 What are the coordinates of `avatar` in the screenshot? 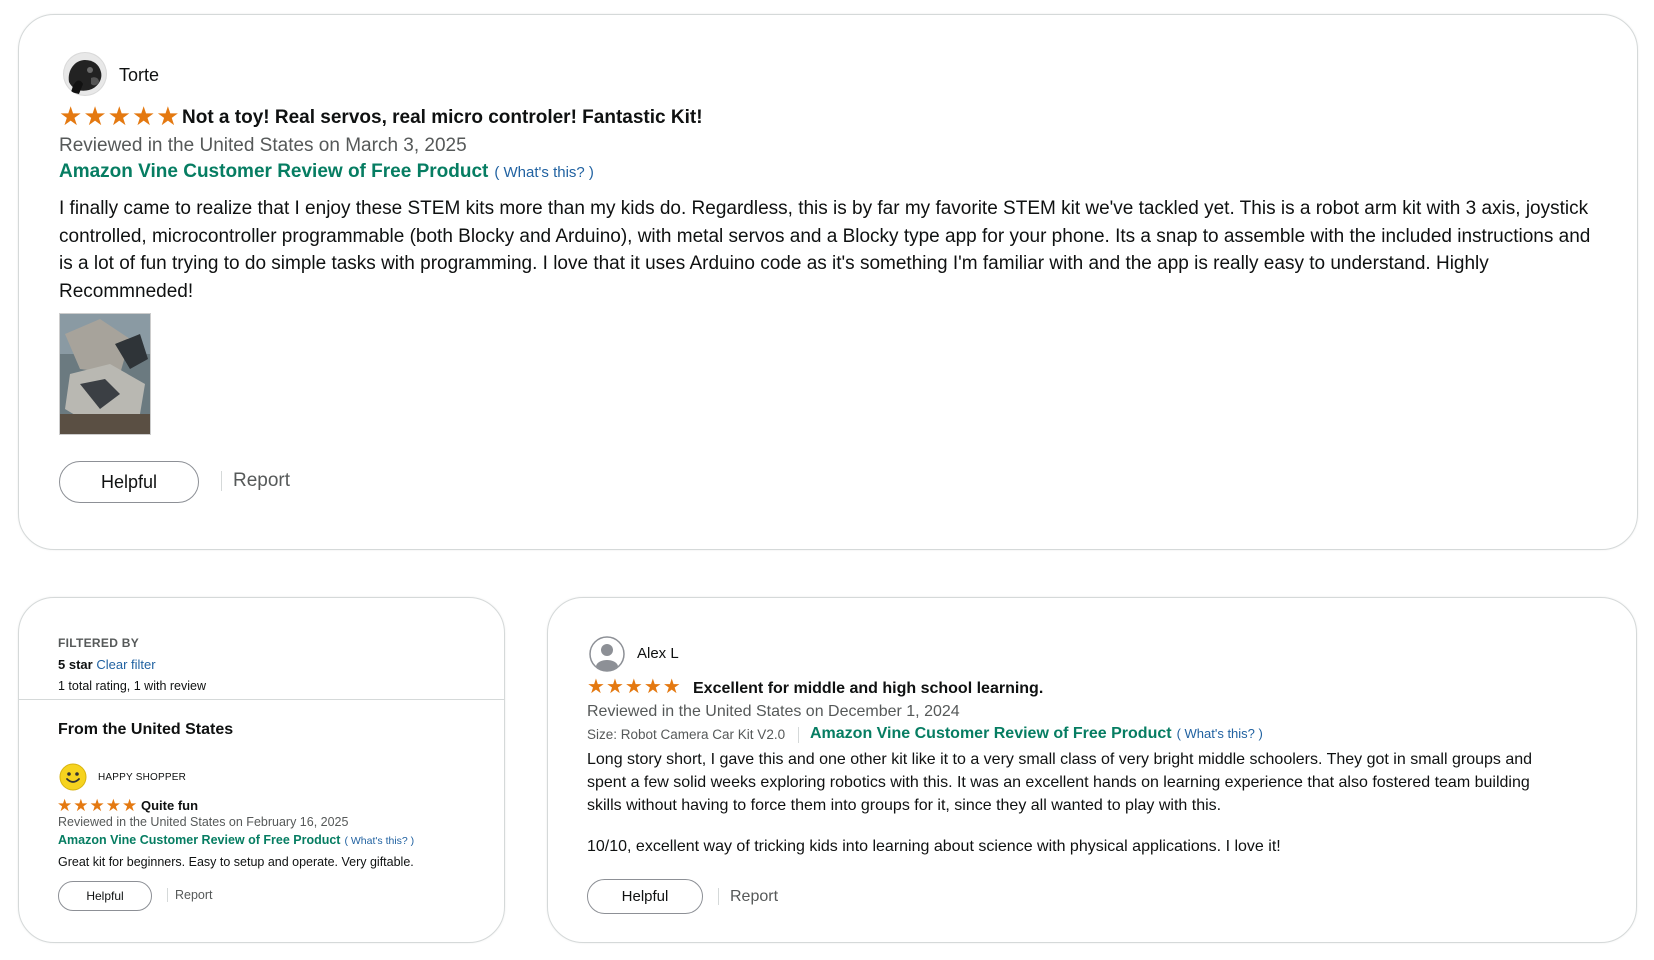 It's located at (85, 74).